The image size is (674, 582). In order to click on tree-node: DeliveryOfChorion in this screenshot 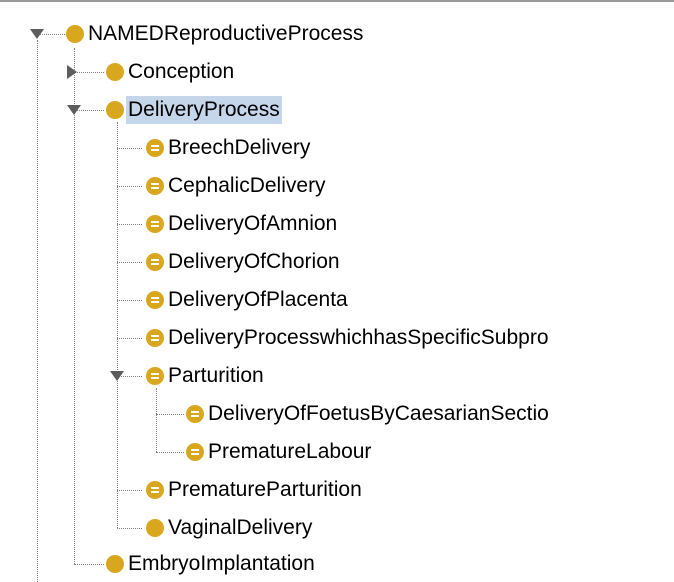, I will do `click(243, 262)`.